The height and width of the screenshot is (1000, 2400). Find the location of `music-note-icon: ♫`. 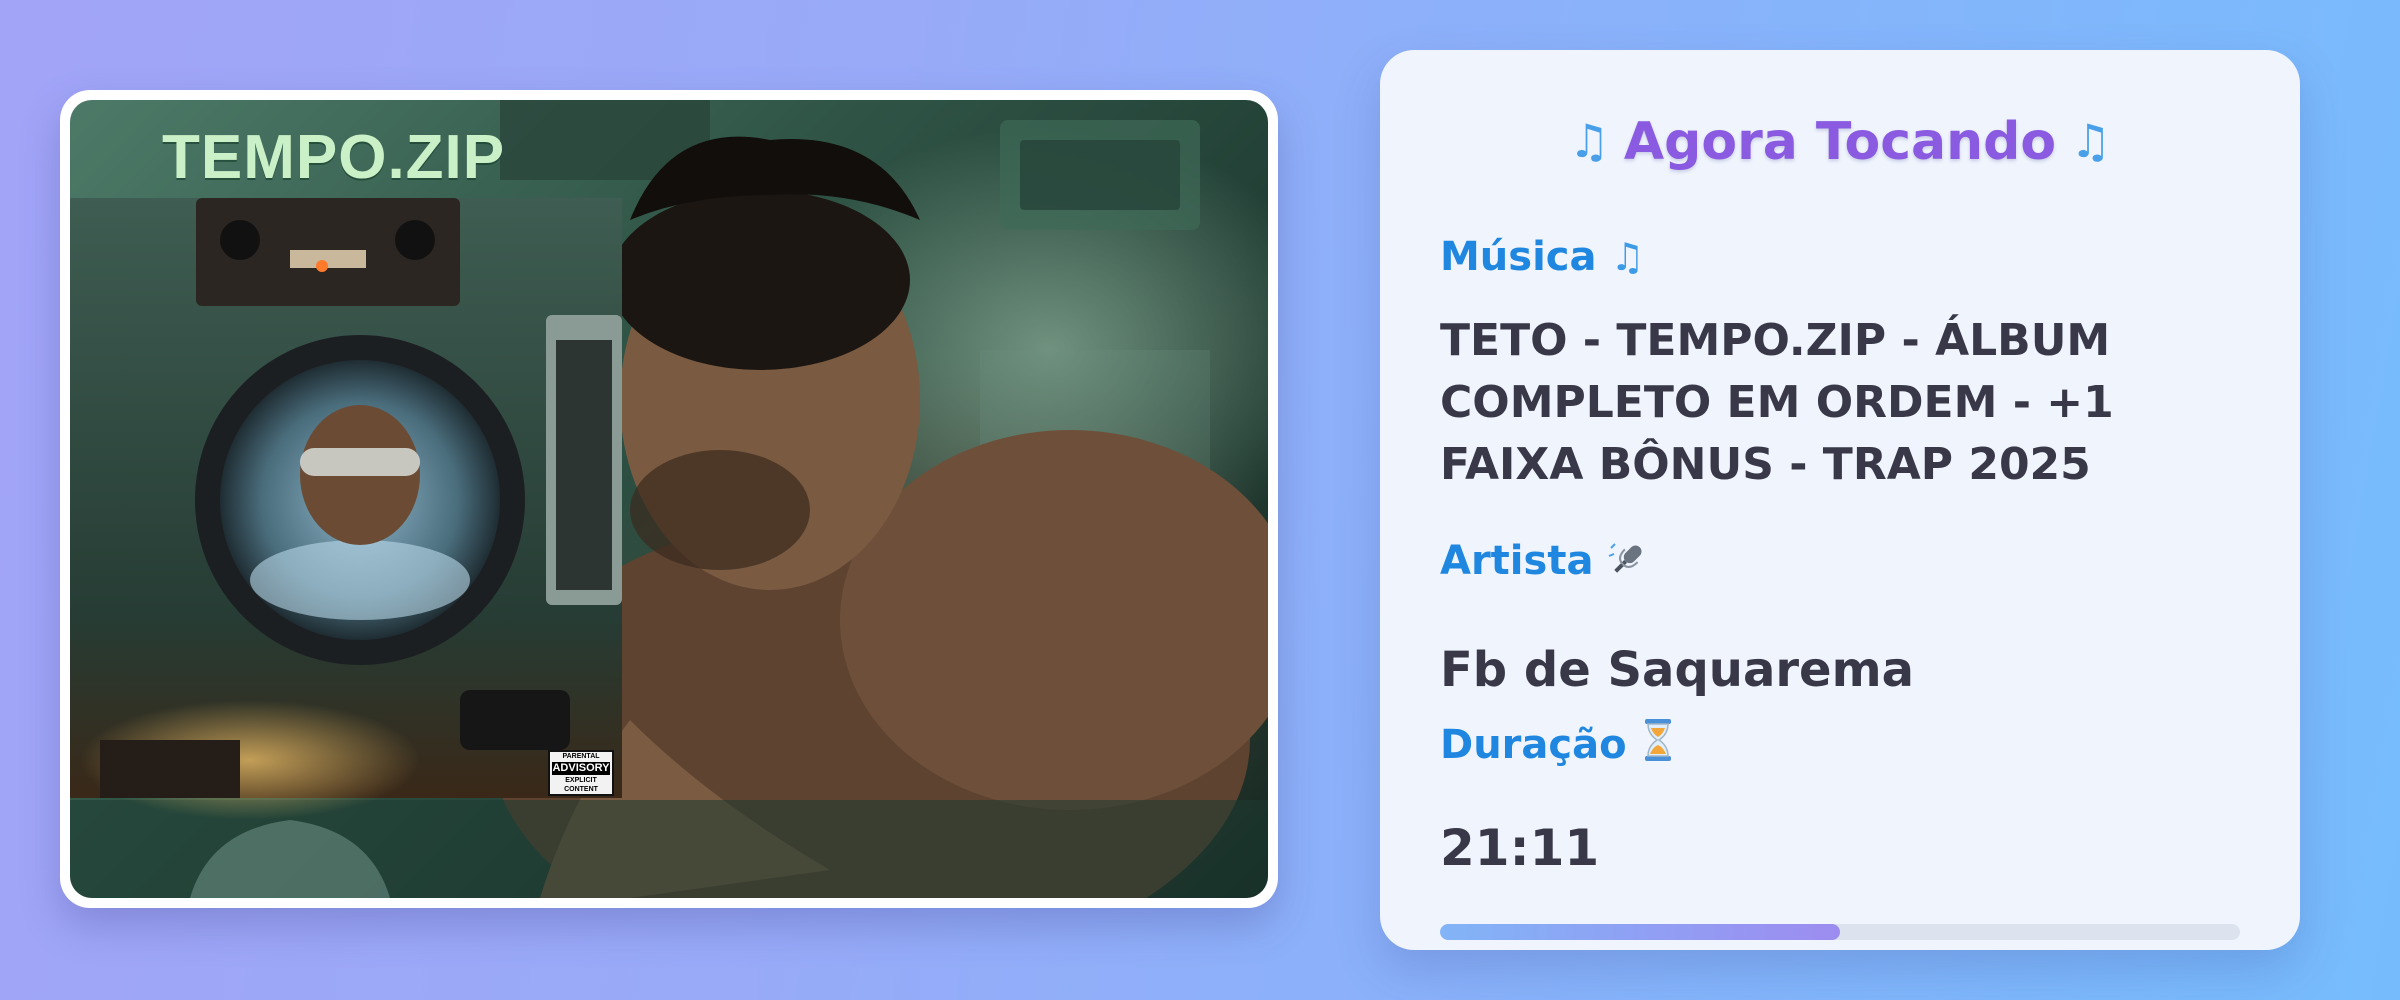

music-note-icon: ♫ is located at coordinates (1627, 257).